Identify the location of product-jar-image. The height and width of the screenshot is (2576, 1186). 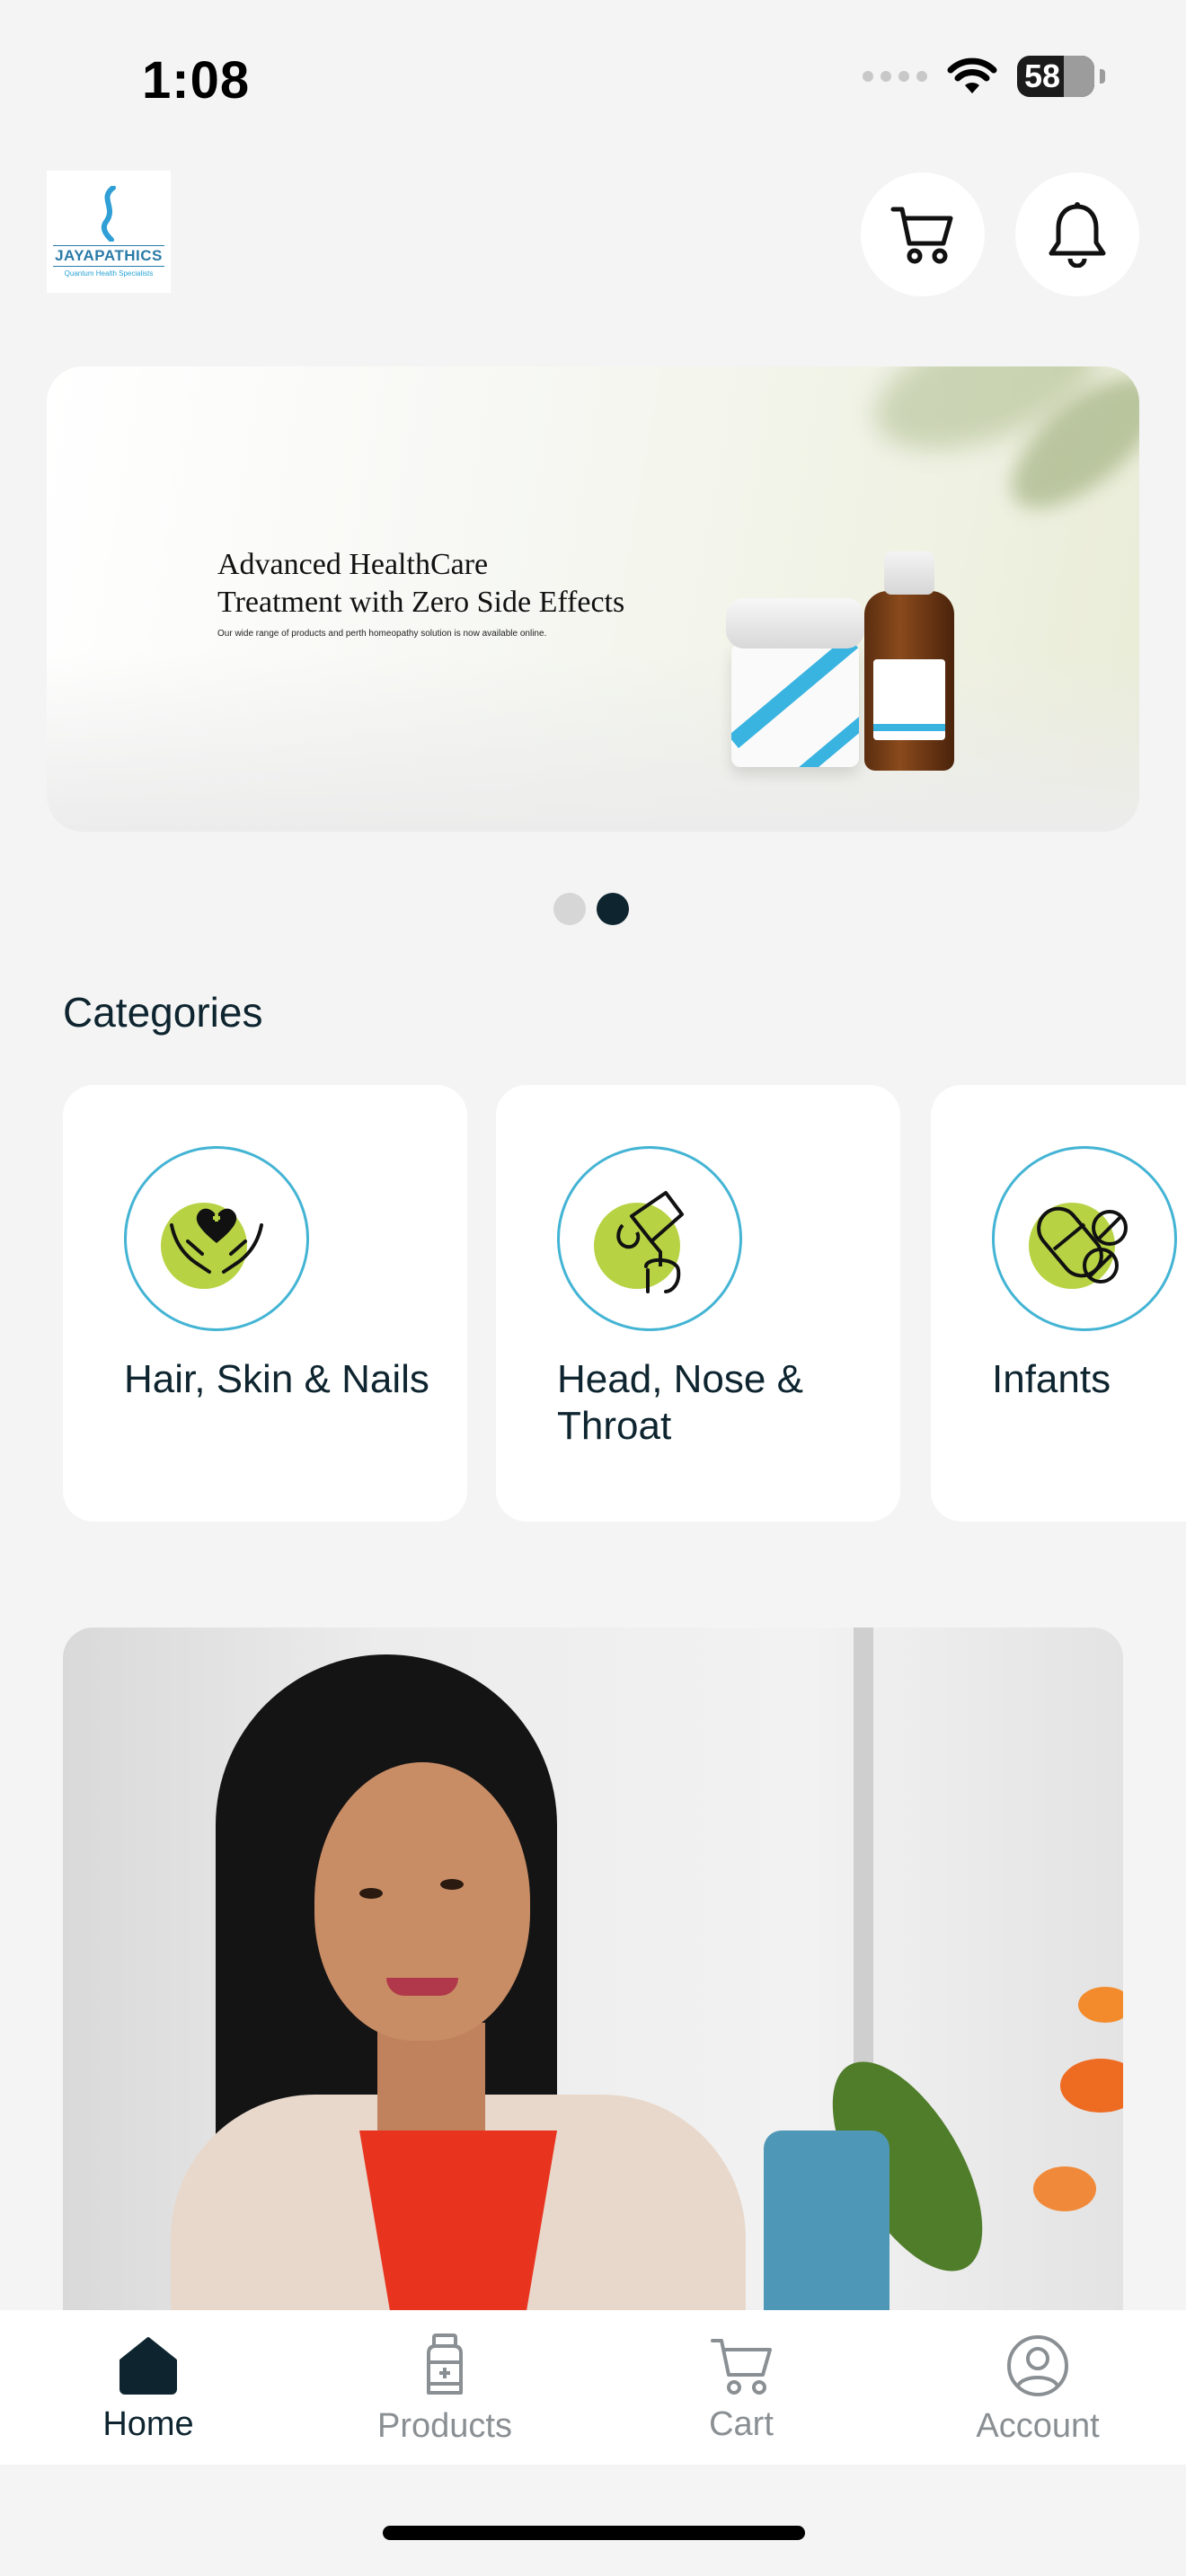
(795, 682).